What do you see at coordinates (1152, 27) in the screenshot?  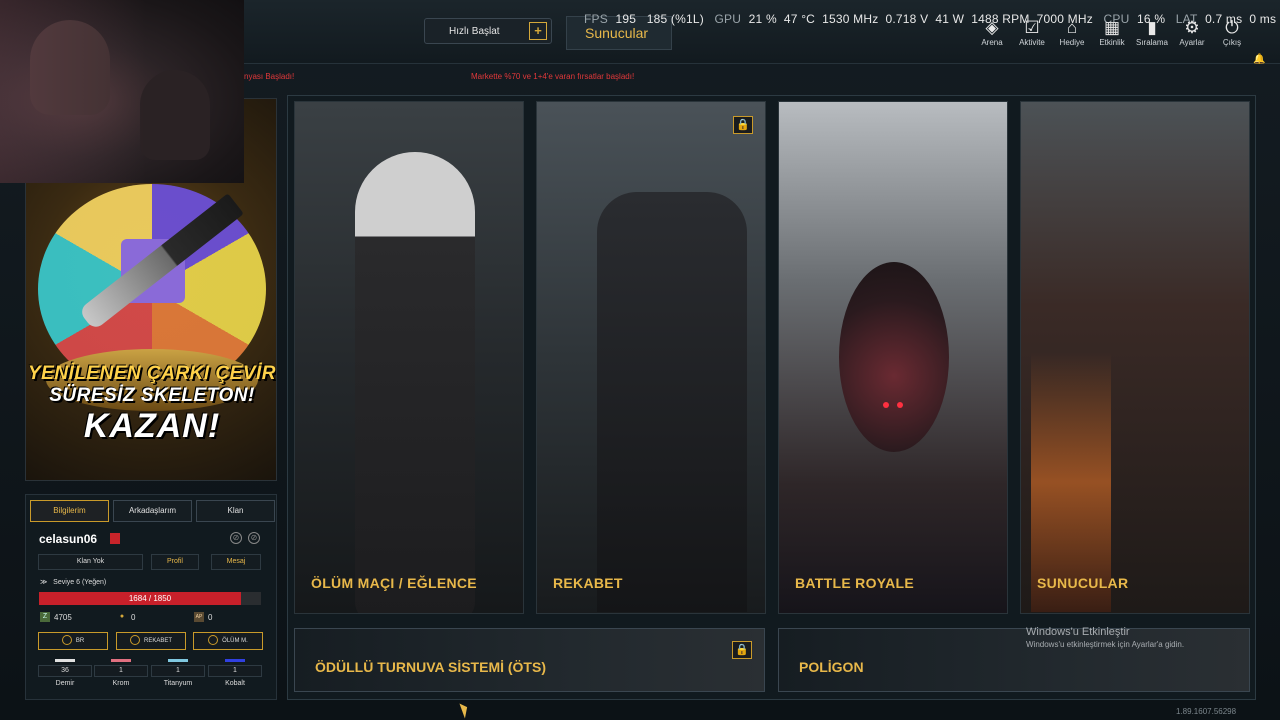 I see `ranking-icon: ▮` at bounding box center [1152, 27].